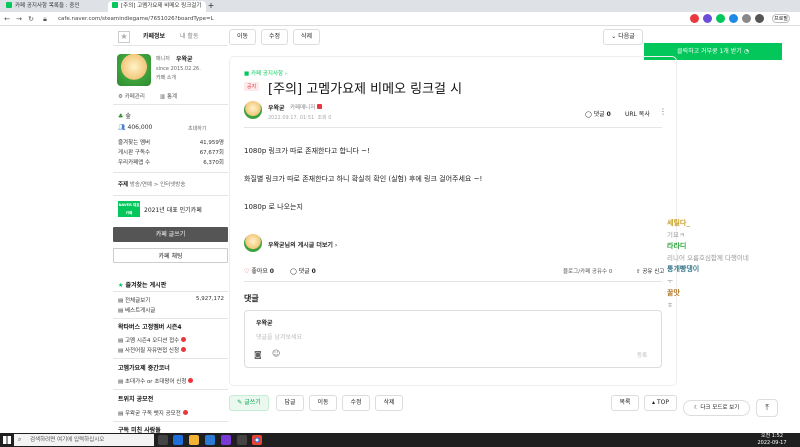 The width and height of the screenshot is (800, 447). Describe the element at coordinates (178, 440) in the screenshot. I see `edge-icon` at that location.